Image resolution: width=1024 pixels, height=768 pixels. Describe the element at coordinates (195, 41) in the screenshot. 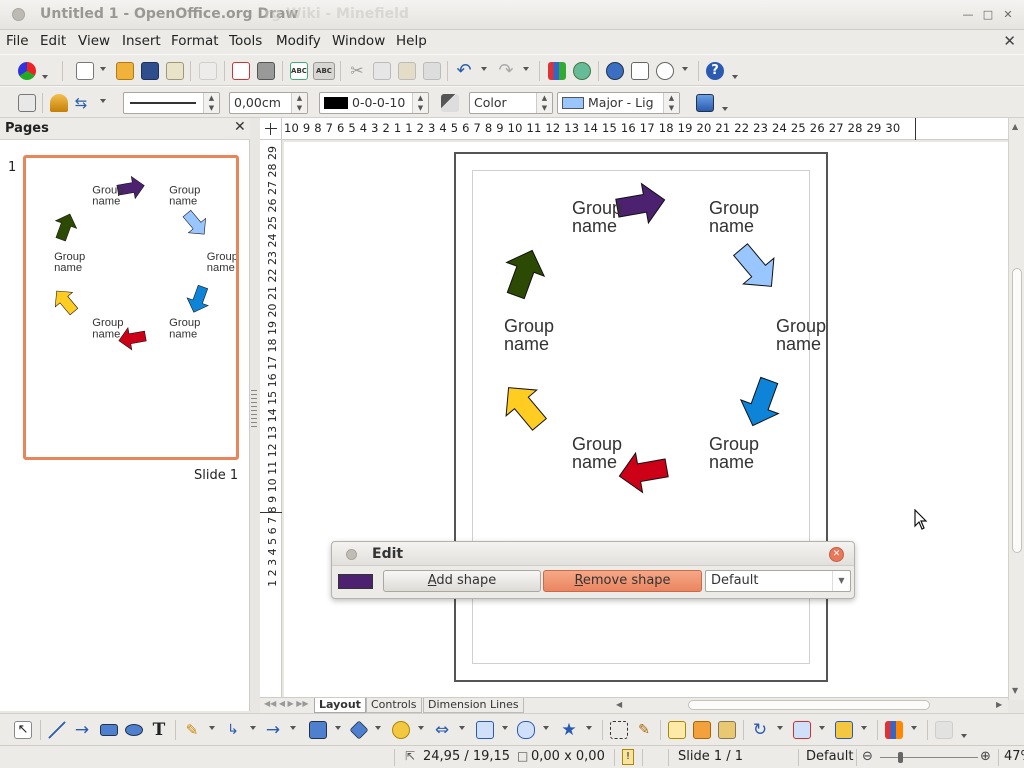

I see `menu-format: Format` at that location.